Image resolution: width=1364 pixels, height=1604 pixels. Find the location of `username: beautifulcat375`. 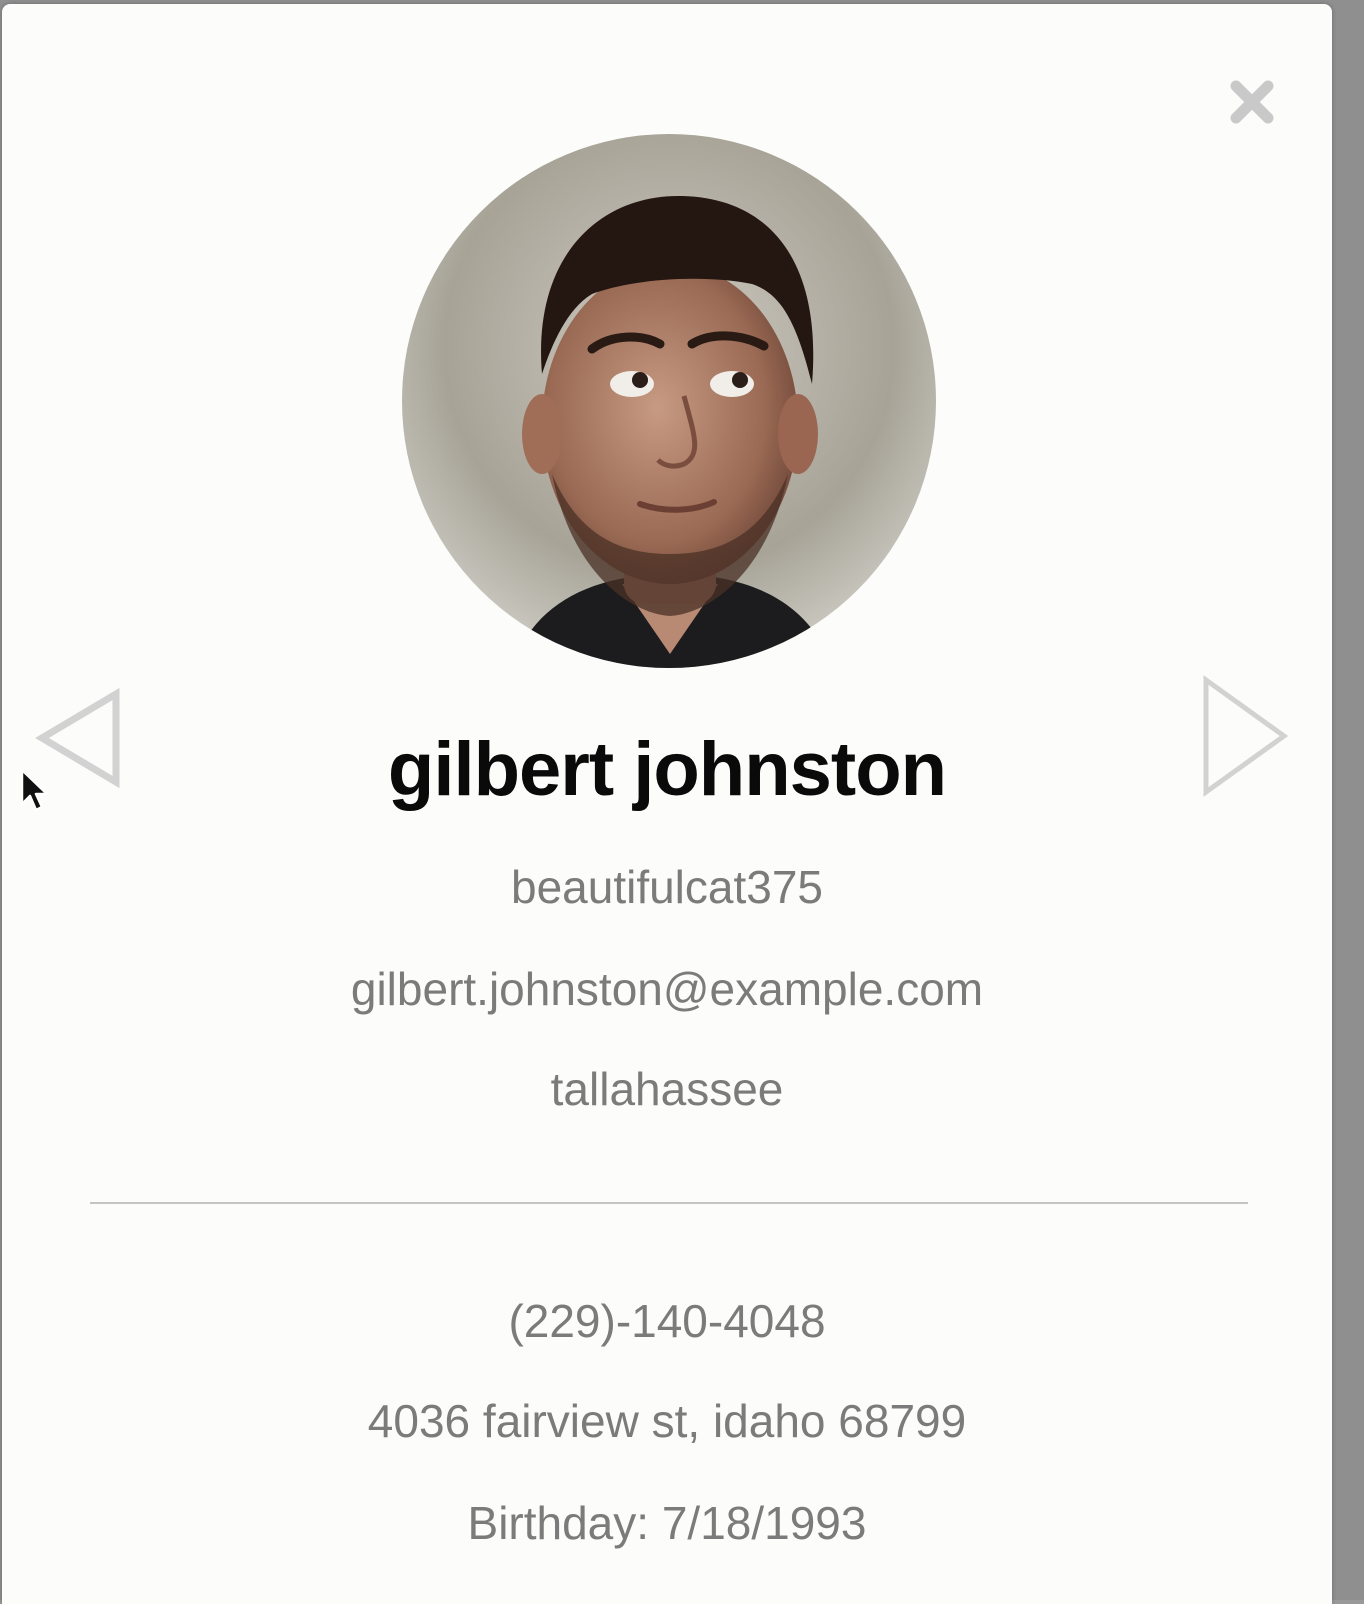

username: beautifulcat375 is located at coordinates (667, 887).